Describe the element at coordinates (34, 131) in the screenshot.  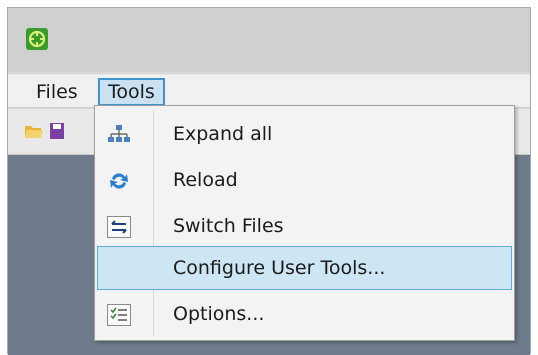
I see `open-folder-icon` at that location.